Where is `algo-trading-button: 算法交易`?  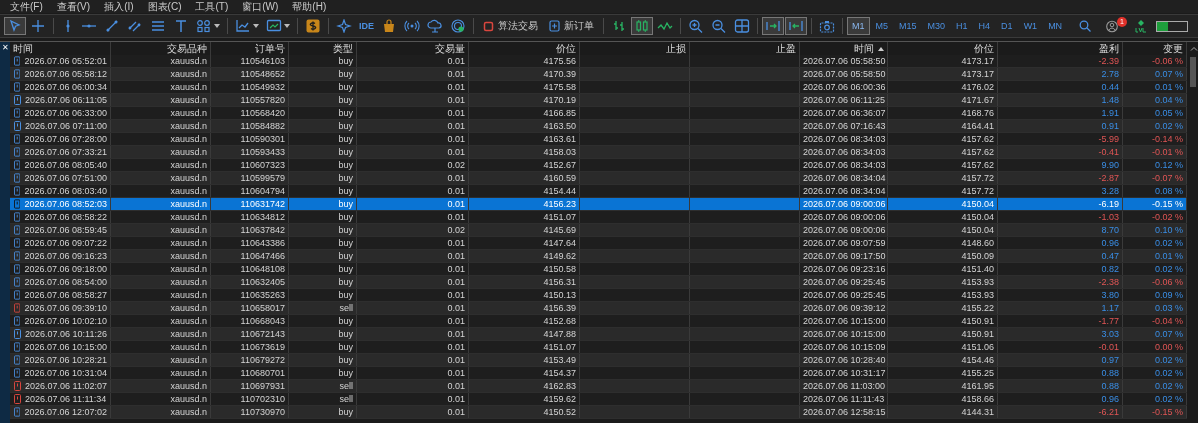
algo-trading-button: 算法交易 is located at coordinates (510, 26).